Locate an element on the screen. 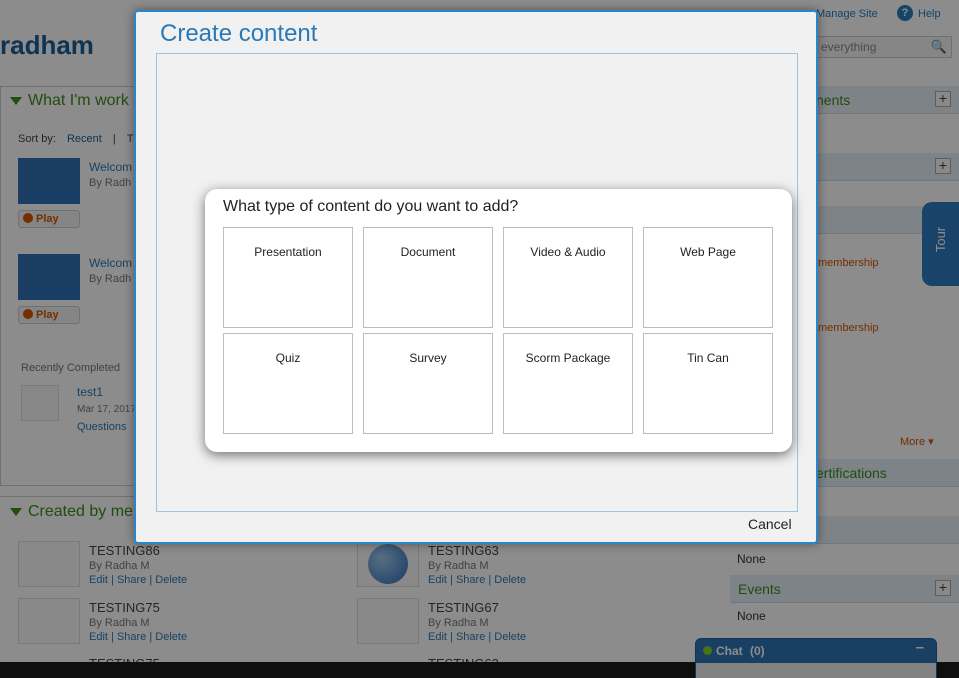 Image resolution: width=959 pixels, height=678 pixels. option-document: Document is located at coordinates (428, 277).